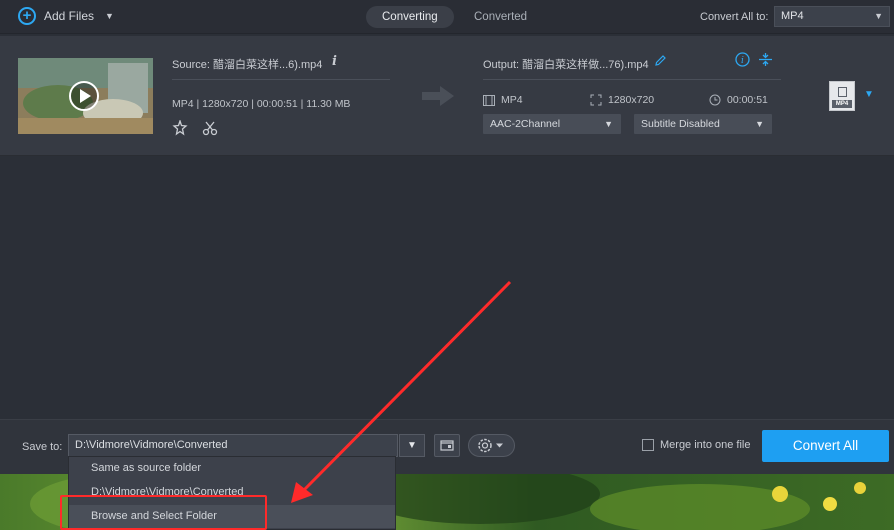  I want to click on merge-checkbox: Merge into one file, so click(696, 445).